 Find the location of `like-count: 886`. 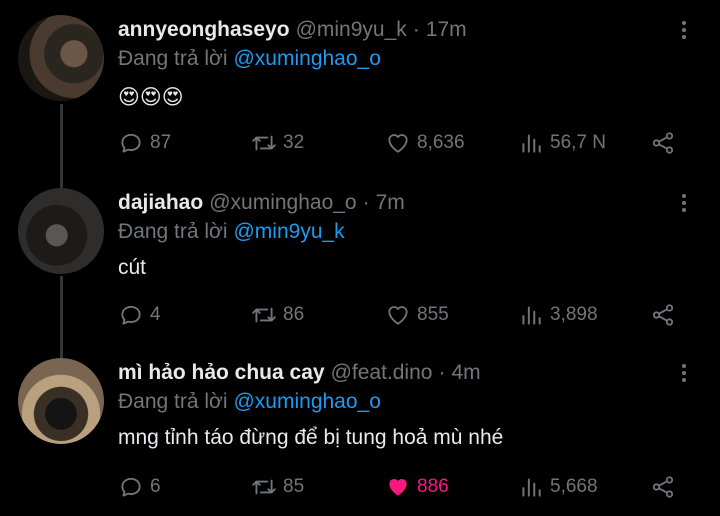

like-count: 886 is located at coordinates (433, 486).